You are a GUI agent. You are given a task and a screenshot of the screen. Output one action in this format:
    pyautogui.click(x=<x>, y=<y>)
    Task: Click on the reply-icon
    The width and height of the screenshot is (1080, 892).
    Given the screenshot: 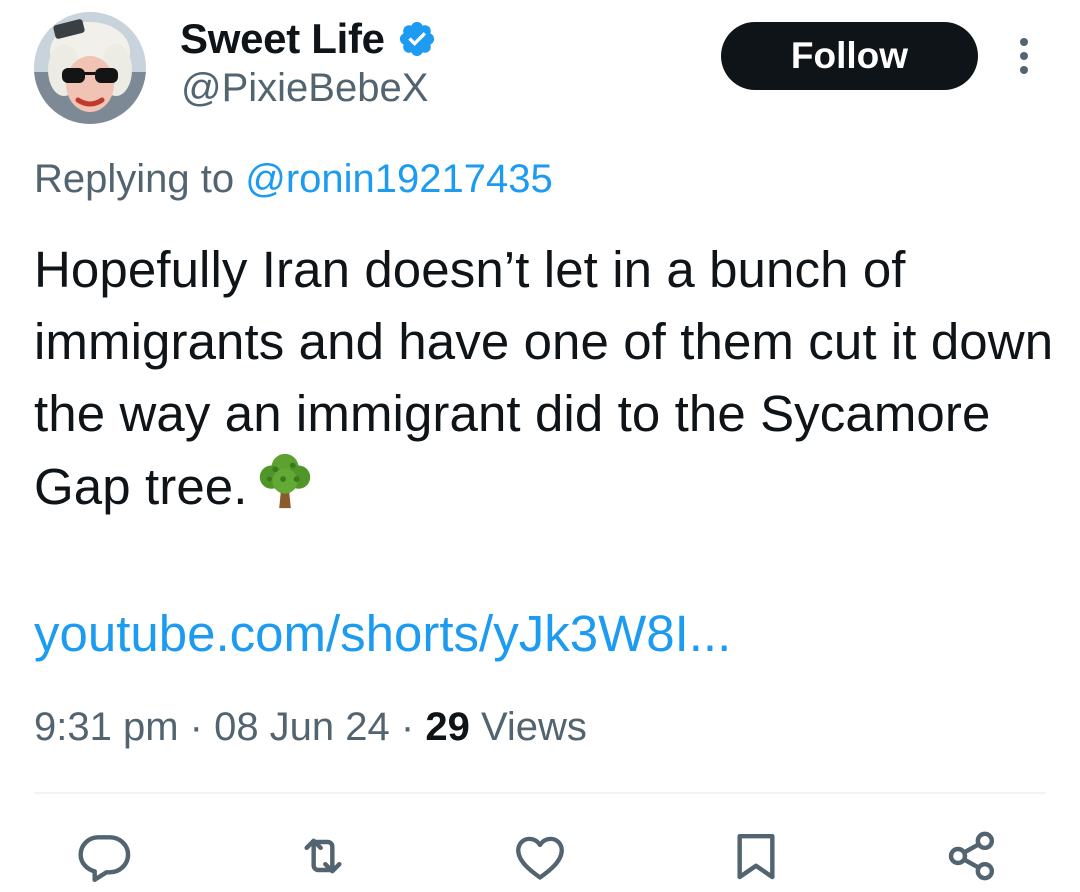 What is the action you would take?
    pyautogui.click(x=104, y=859)
    